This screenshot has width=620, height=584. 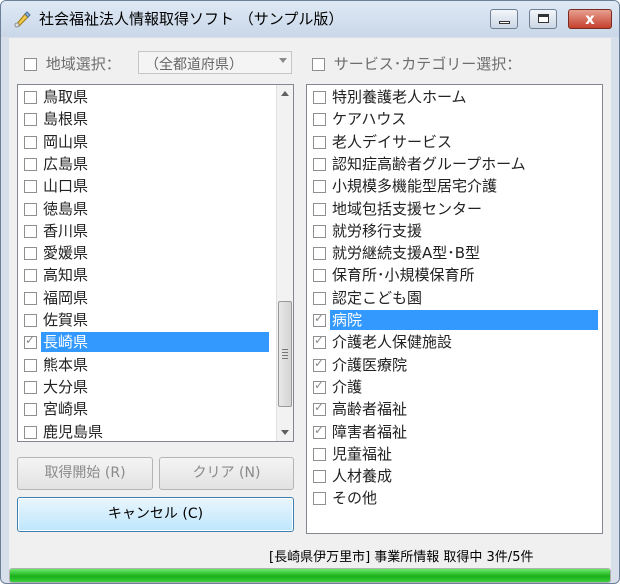 I want to click on service-item: 認知症高齢者グループホーム, so click(x=418, y=165).